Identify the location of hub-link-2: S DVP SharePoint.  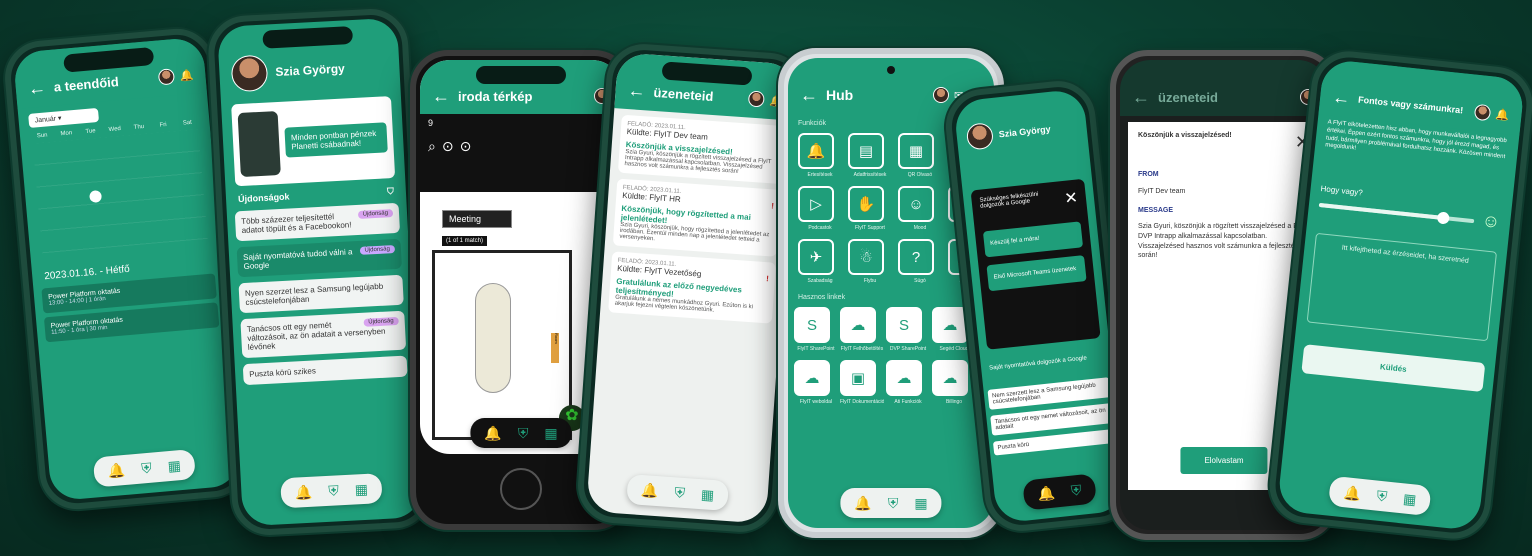
(906, 329).